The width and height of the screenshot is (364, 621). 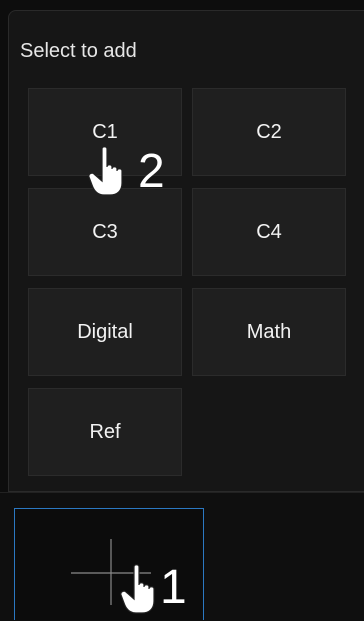 I want to click on tile-label: Ref, so click(x=105, y=431).